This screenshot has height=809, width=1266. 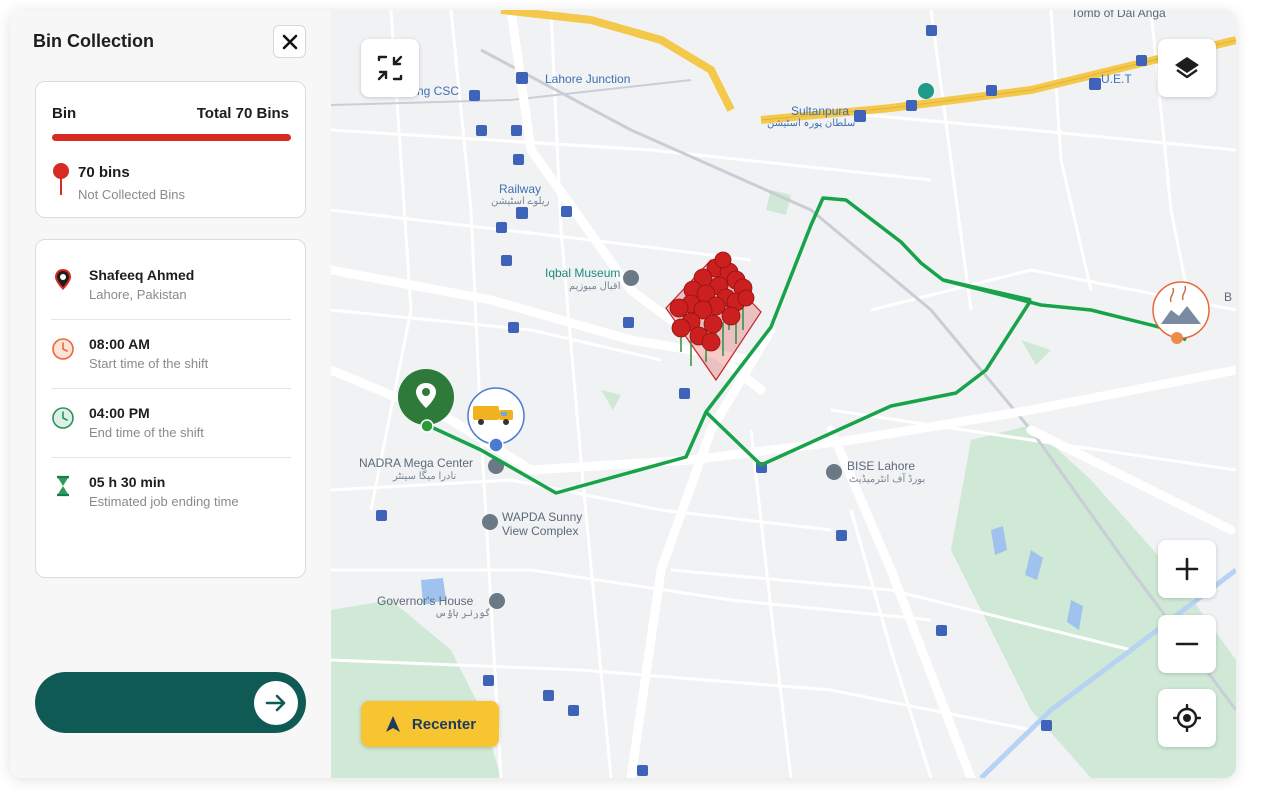 I want to click on job-ending-time: 05 h 30 min, so click(x=127, y=482).